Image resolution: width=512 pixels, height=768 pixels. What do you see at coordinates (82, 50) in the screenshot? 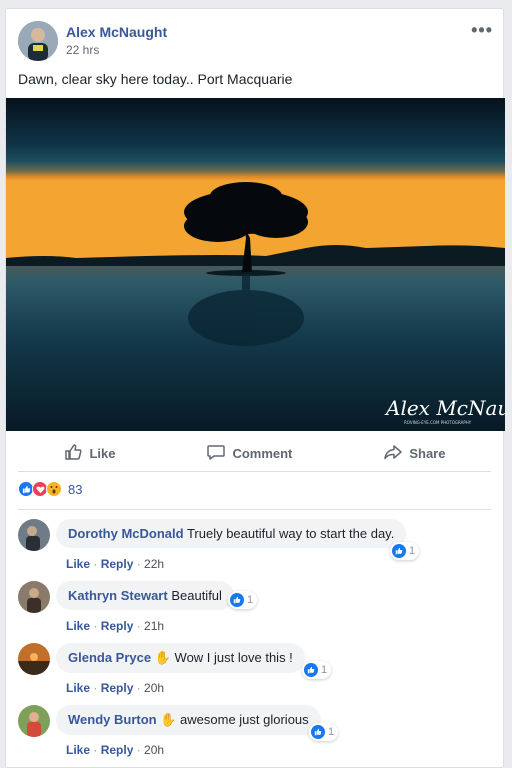
I see `post-timestamp: 22 hrs` at bounding box center [82, 50].